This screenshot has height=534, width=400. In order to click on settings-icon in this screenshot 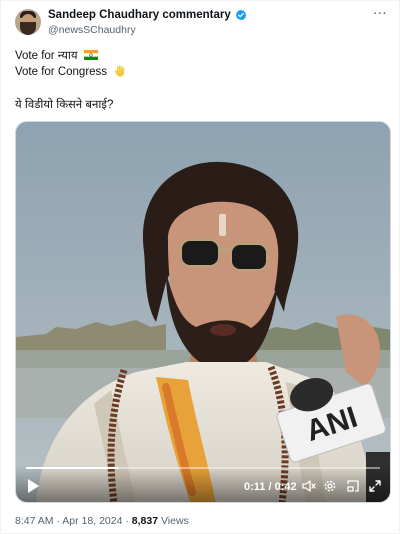, I will do `click(330, 486)`.